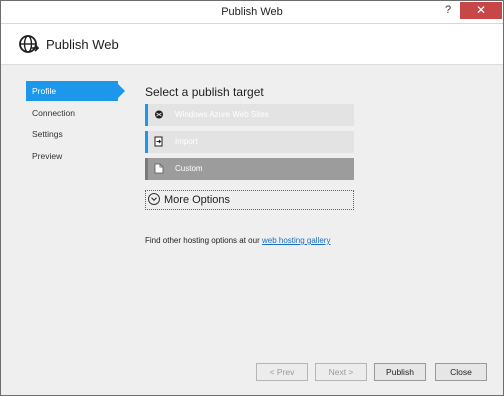 This screenshot has height=396, width=504. What do you see at coordinates (197, 200) in the screenshot?
I see `more-options-label: More Options` at bounding box center [197, 200].